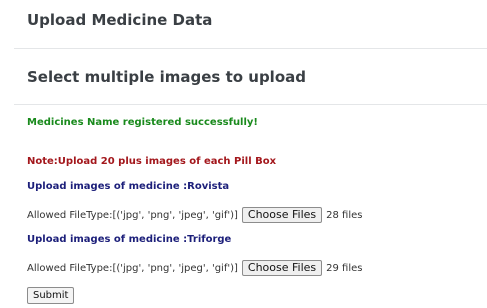 The image size is (487, 308). What do you see at coordinates (282, 268) in the screenshot?
I see `choose-files-button-triforge: Choose Files` at bounding box center [282, 268].